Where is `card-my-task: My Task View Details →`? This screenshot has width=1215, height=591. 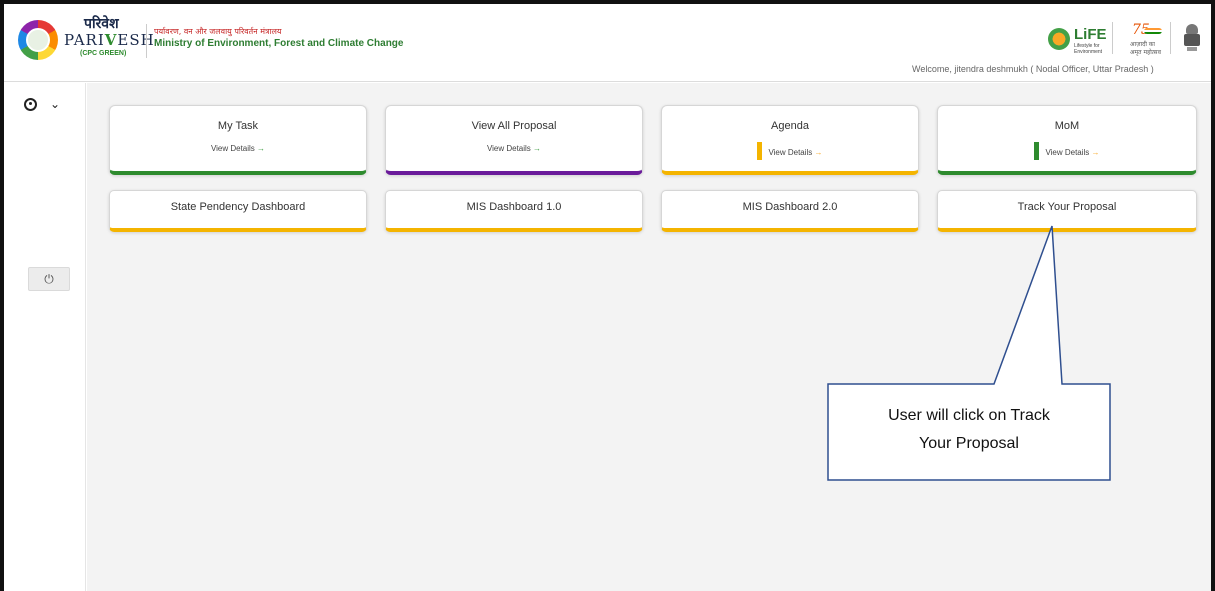 card-my-task: My Task View Details → is located at coordinates (238, 140).